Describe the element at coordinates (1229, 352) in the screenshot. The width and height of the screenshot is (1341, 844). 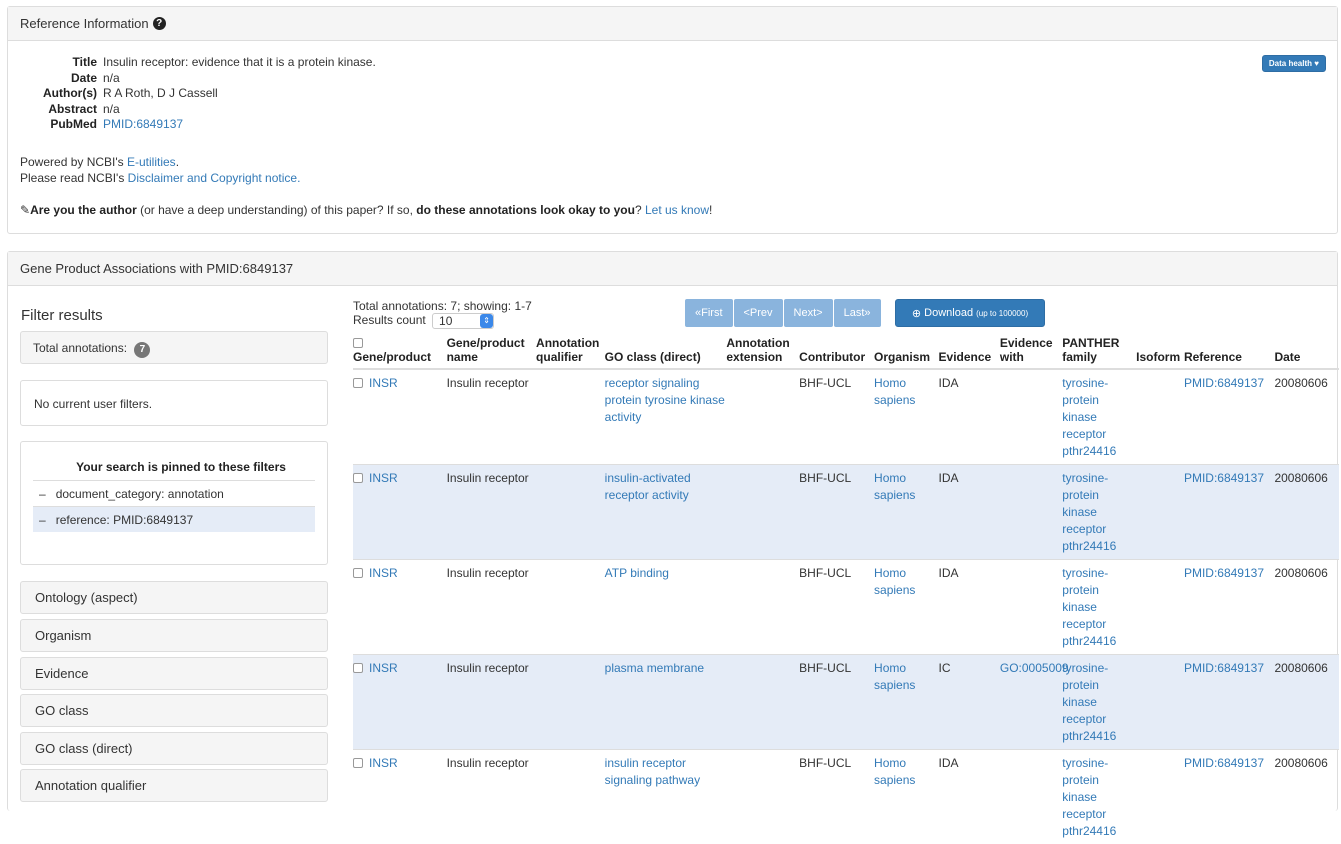
I see `column-header-reference: Reference` at that location.